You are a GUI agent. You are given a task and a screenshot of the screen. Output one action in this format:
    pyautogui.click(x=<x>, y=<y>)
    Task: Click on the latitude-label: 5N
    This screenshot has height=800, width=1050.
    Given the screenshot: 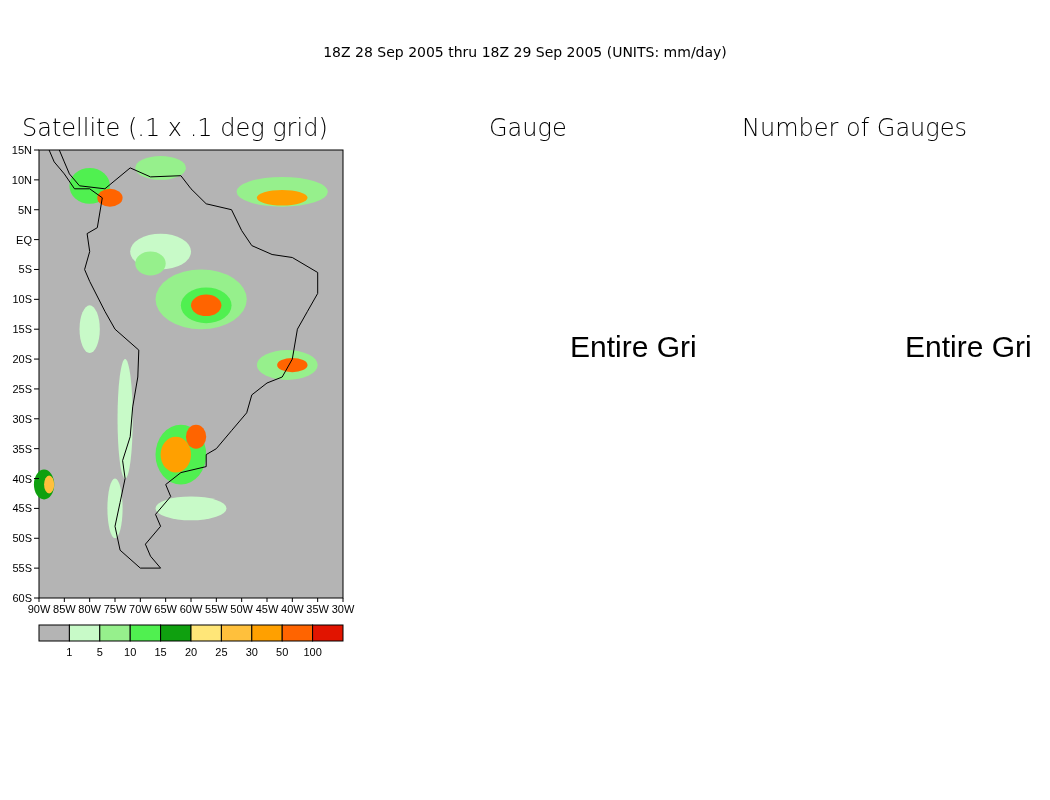 What is the action you would take?
    pyautogui.click(x=24, y=209)
    